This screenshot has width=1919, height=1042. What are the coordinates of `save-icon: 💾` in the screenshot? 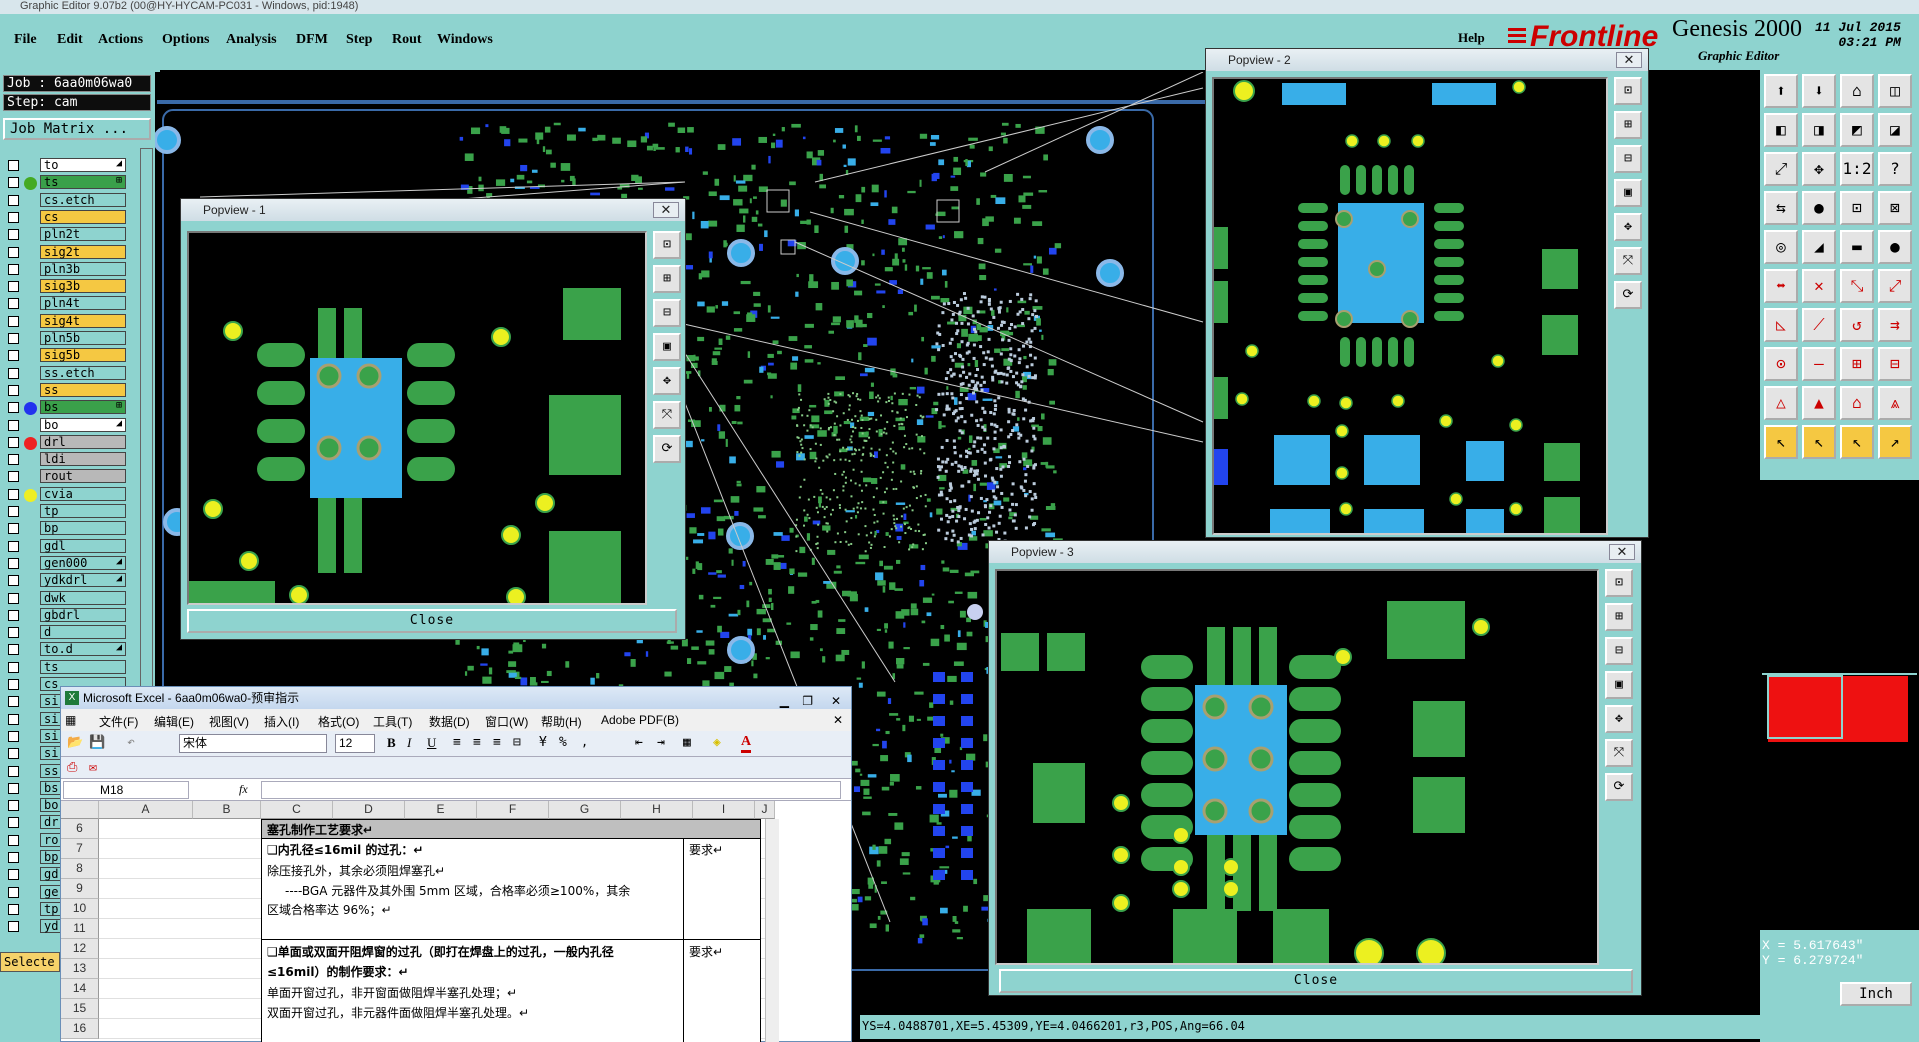 It's located at (97, 742).